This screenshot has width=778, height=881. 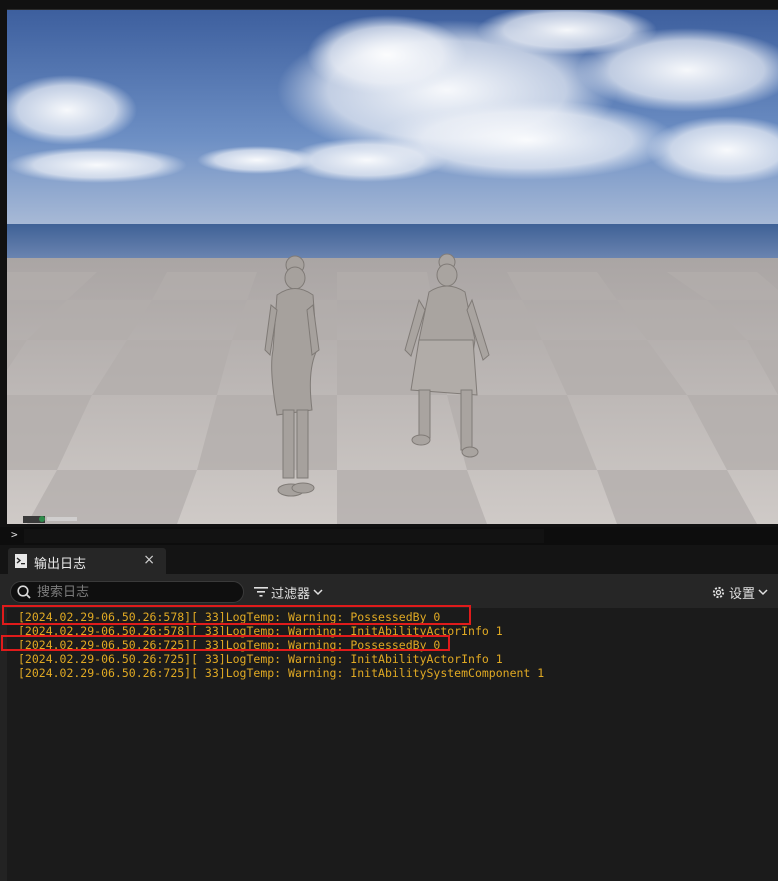 I want to click on sea, so click(x=392, y=241).